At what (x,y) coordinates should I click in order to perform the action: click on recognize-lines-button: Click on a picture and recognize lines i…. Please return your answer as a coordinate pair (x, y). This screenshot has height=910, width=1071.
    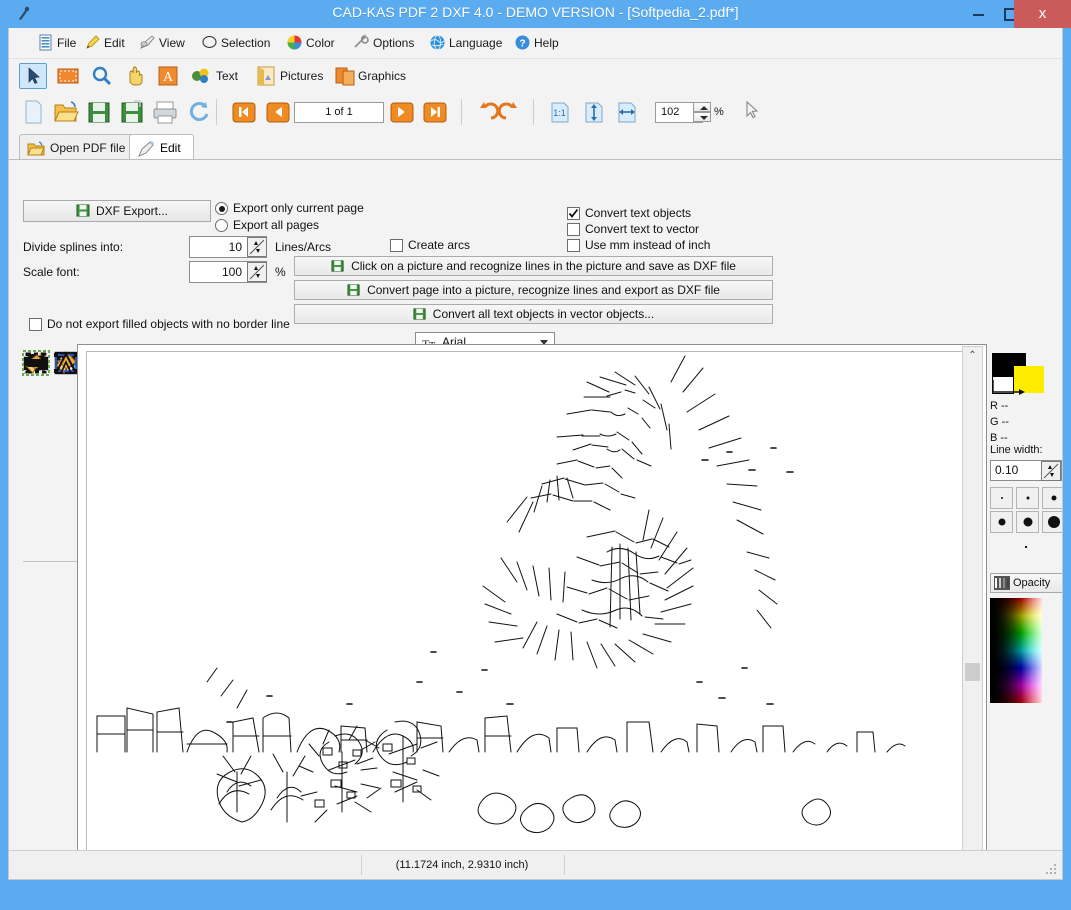
    Looking at the image, I should click on (533, 266).